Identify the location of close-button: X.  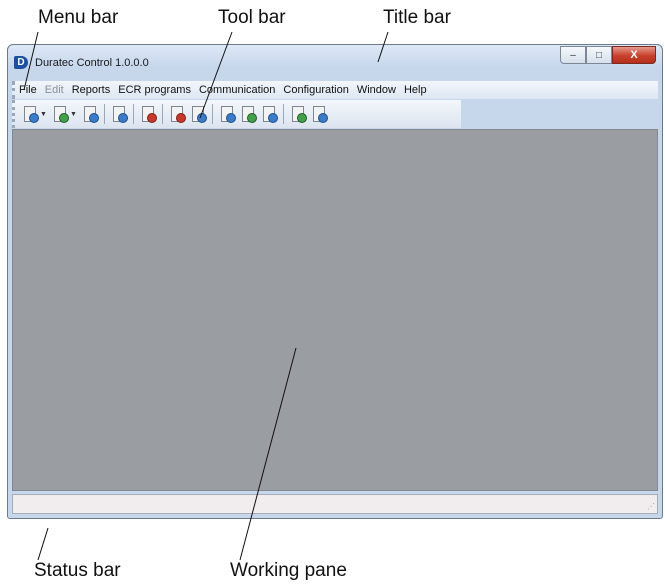
(634, 55).